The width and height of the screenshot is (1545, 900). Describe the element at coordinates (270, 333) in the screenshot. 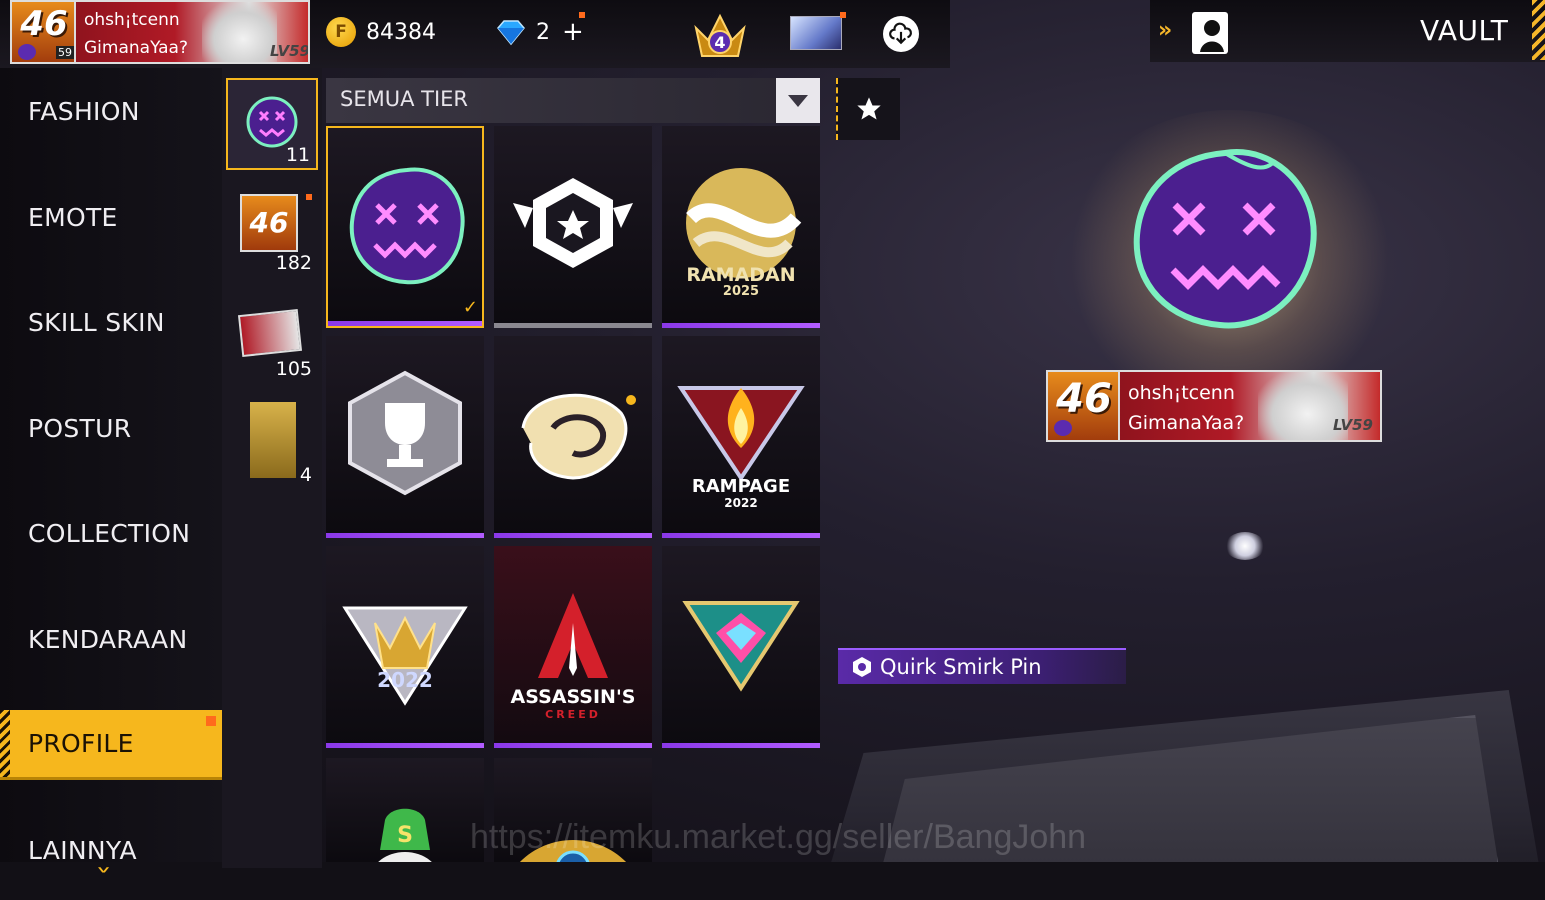

I see `banner-icon` at that location.